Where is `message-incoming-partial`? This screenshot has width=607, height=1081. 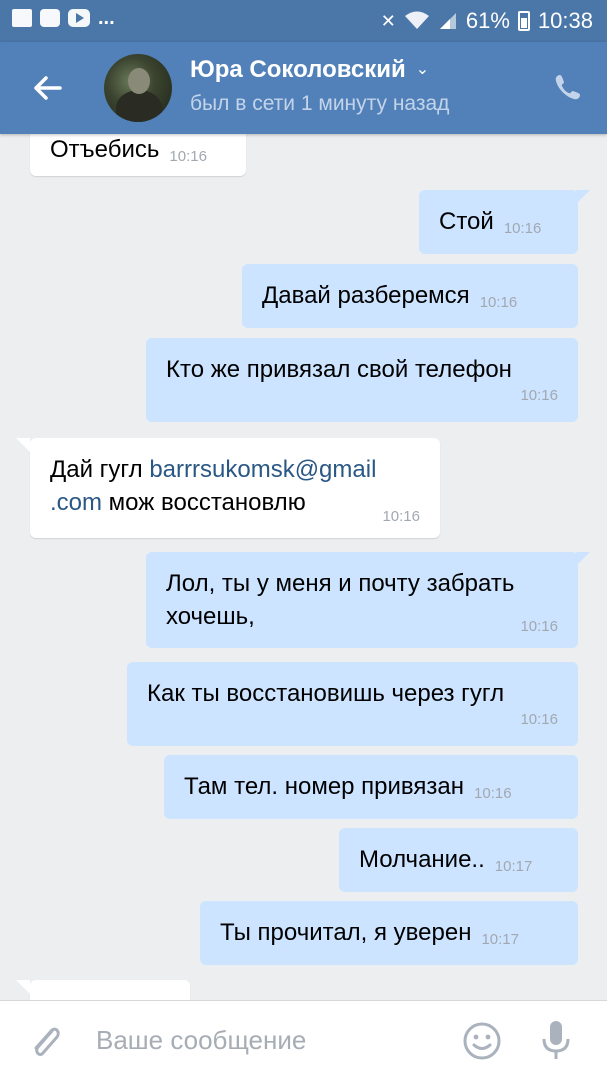
message-incoming-partial is located at coordinates (103, 990).